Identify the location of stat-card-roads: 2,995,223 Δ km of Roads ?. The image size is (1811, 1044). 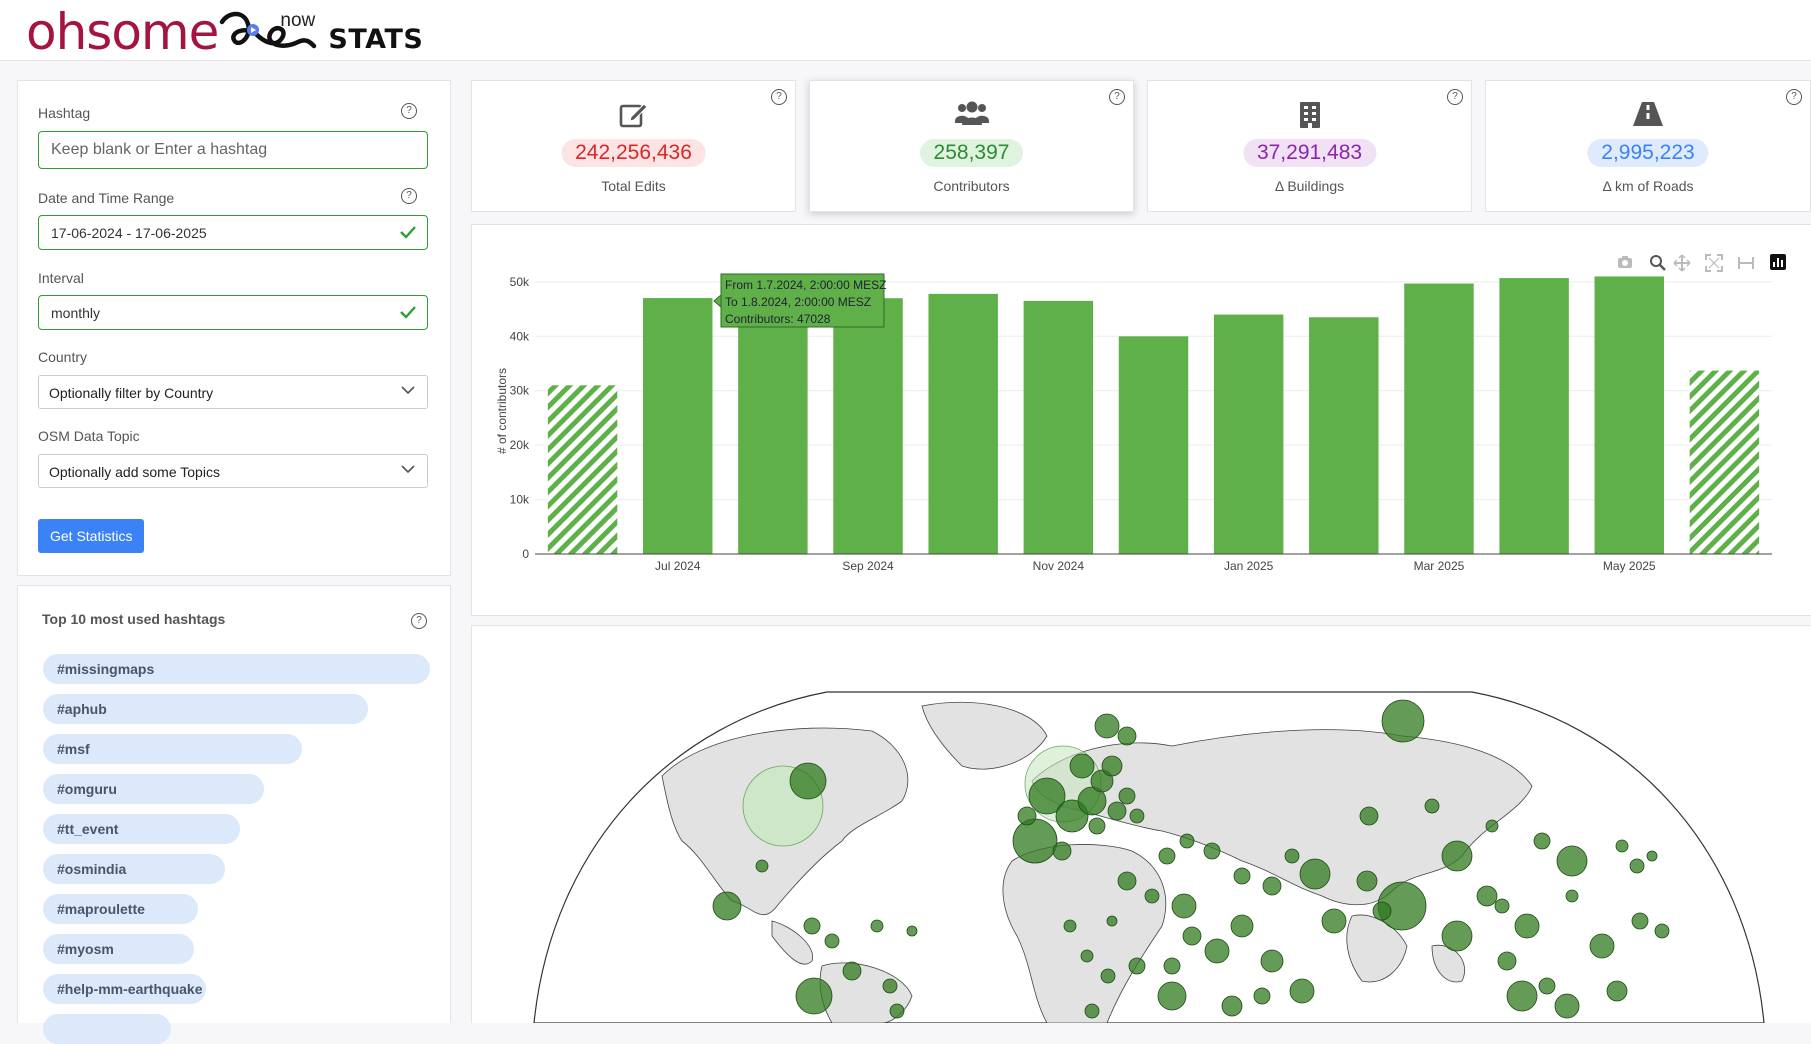
(1648, 146).